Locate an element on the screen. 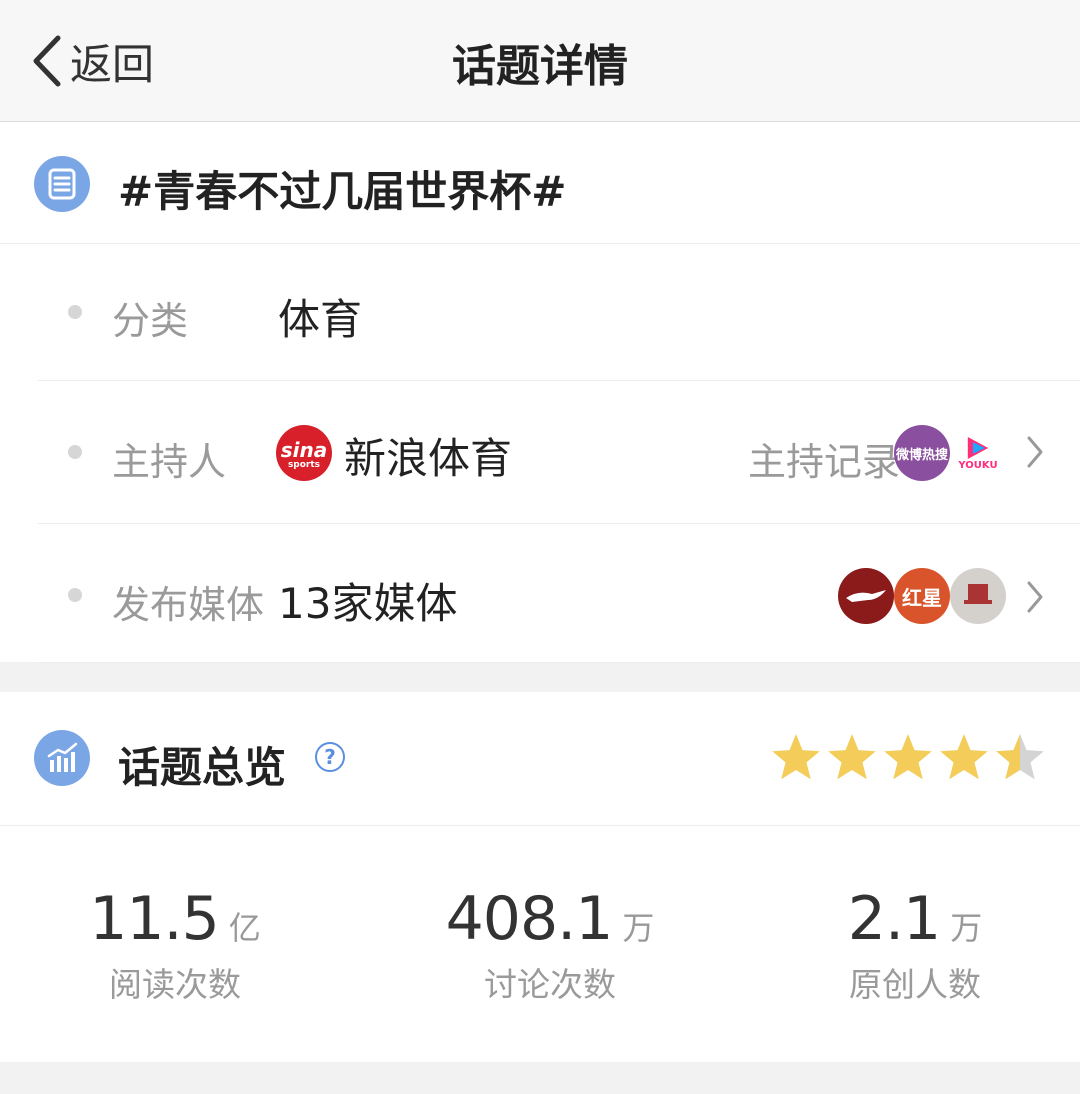 Image resolution: width=1080 pixels, height=1094 pixels. read-count-value: 11.5 is located at coordinates (154, 919).